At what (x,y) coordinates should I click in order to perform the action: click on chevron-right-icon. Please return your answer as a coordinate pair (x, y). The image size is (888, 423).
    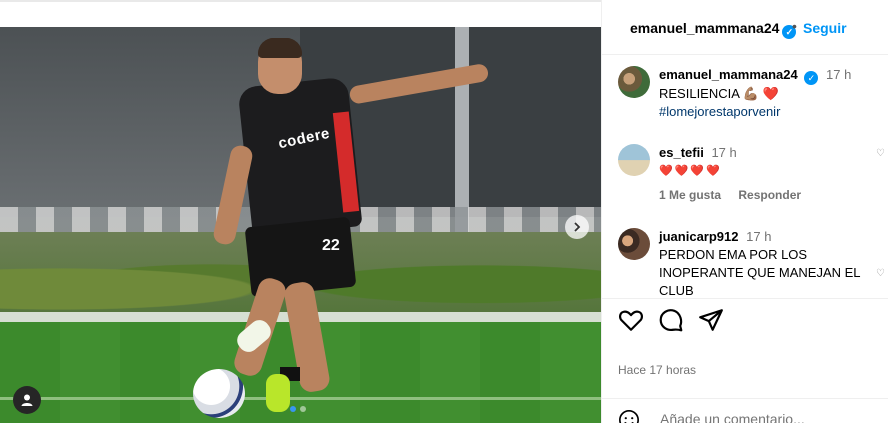
    Looking at the image, I should click on (577, 227).